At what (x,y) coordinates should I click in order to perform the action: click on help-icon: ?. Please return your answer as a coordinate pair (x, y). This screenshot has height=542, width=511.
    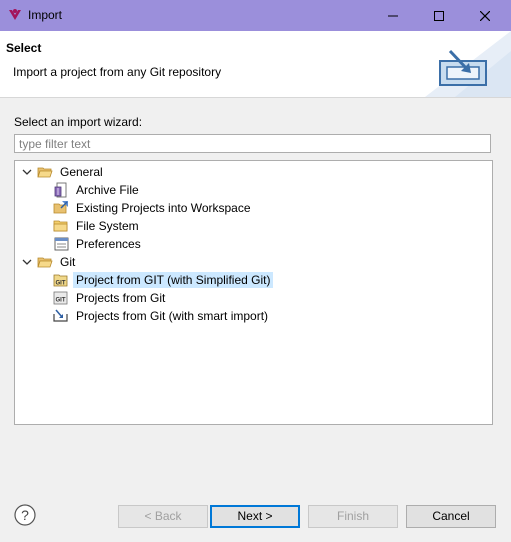
    Looking at the image, I should click on (25, 515).